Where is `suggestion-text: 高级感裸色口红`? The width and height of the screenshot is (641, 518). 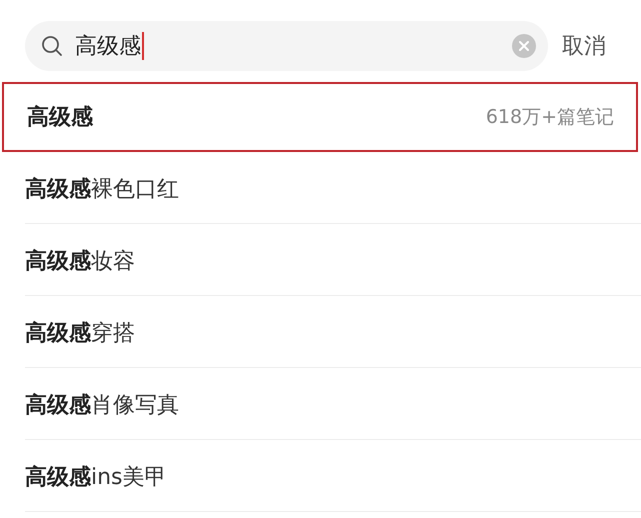
suggestion-text: 高级感裸色口红 is located at coordinates (102, 190).